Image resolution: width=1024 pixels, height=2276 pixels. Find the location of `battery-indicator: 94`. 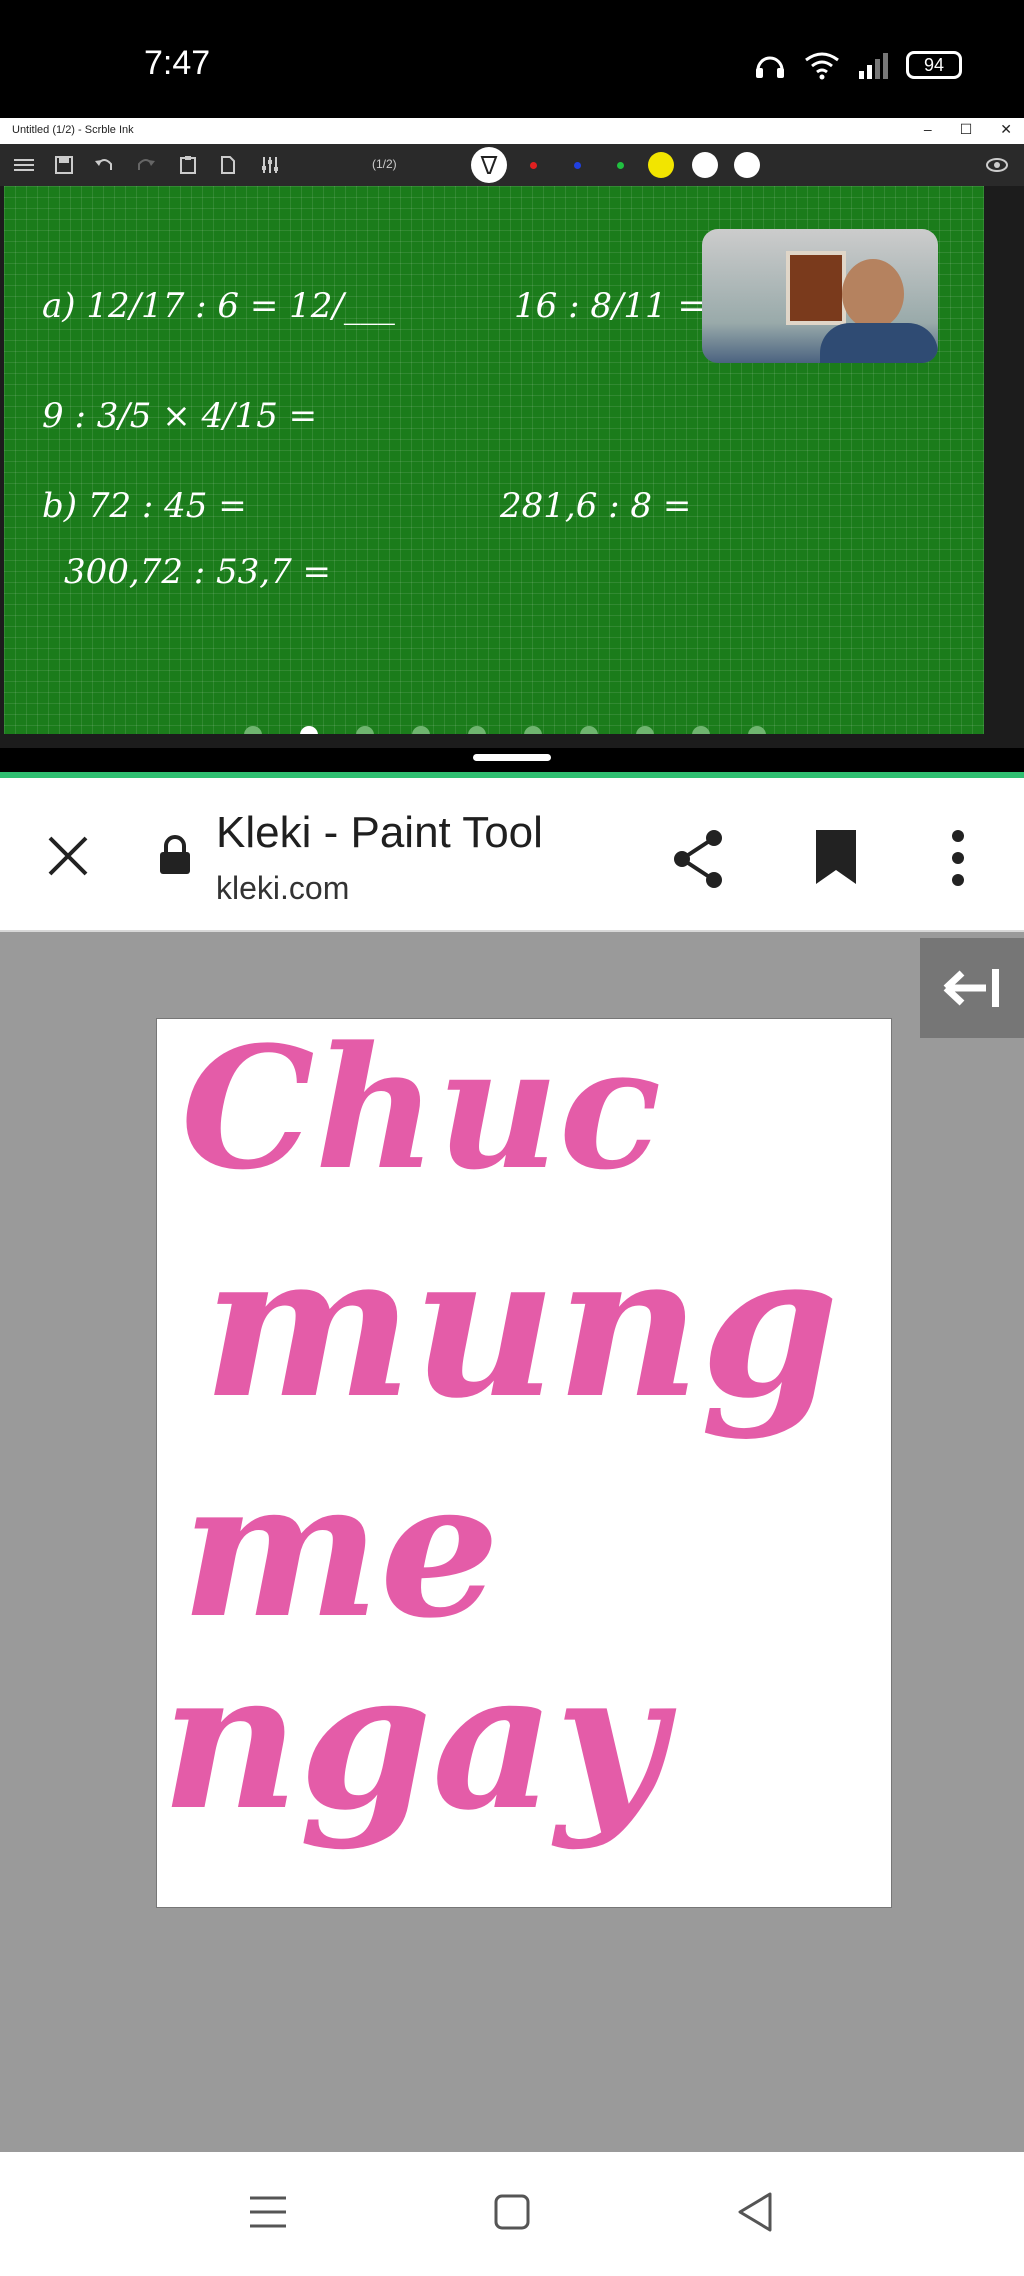

battery-indicator: 94 is located at coordinates (934, 65).